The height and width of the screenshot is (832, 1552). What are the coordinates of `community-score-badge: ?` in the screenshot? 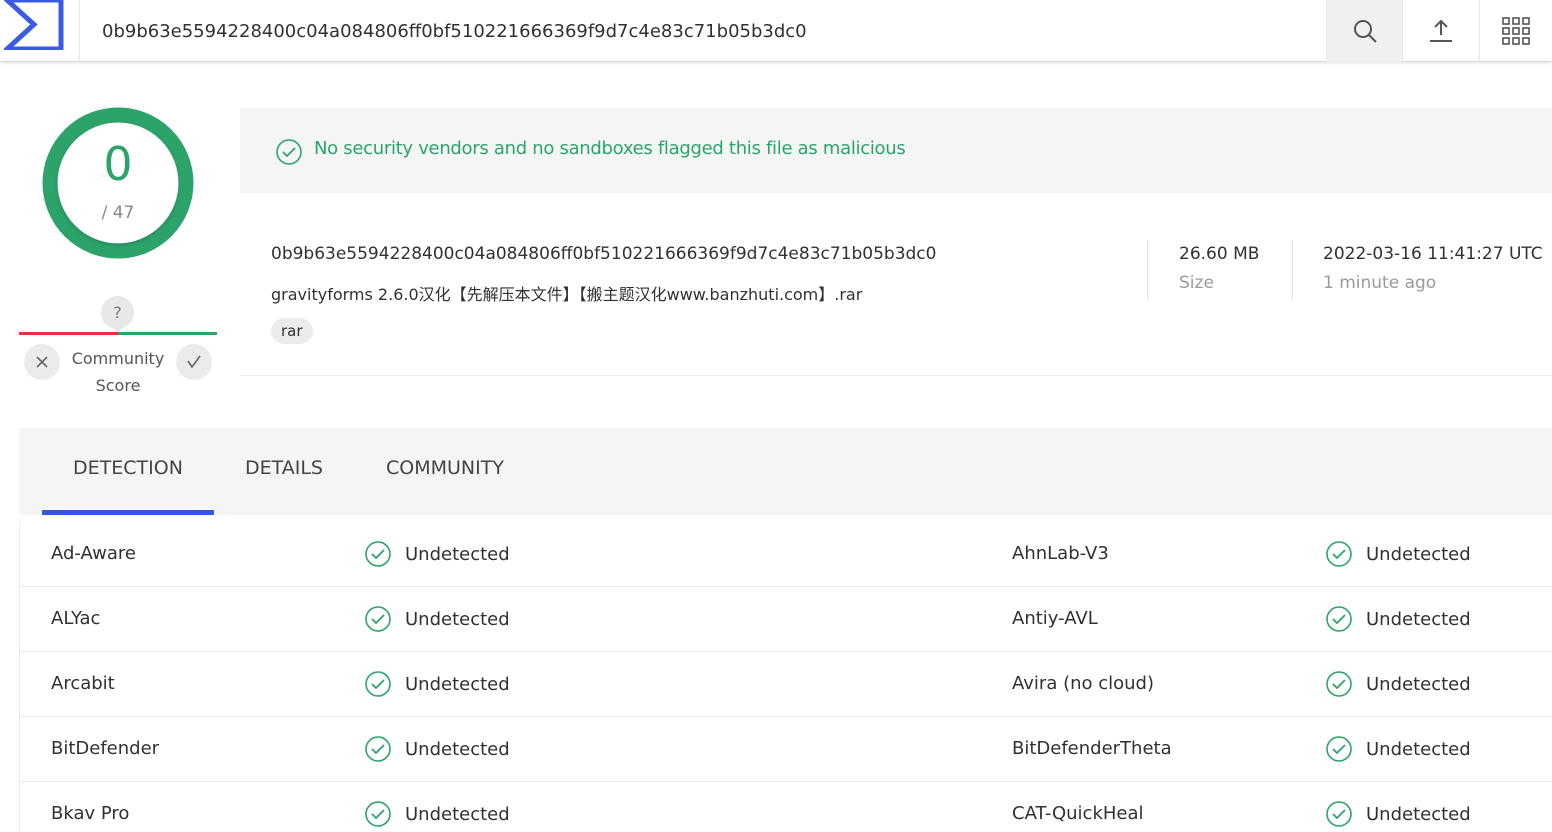 It's located at (117, 314).